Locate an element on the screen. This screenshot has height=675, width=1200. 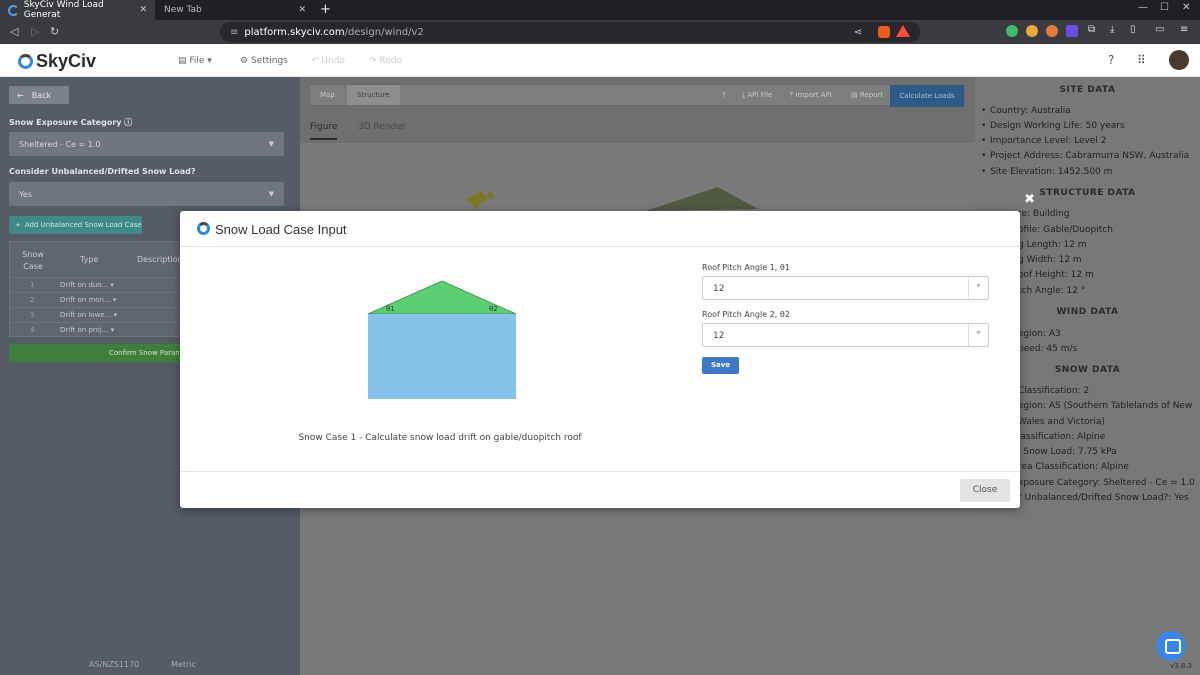
angle2-value: 12 is located at coordinates (719, 336).